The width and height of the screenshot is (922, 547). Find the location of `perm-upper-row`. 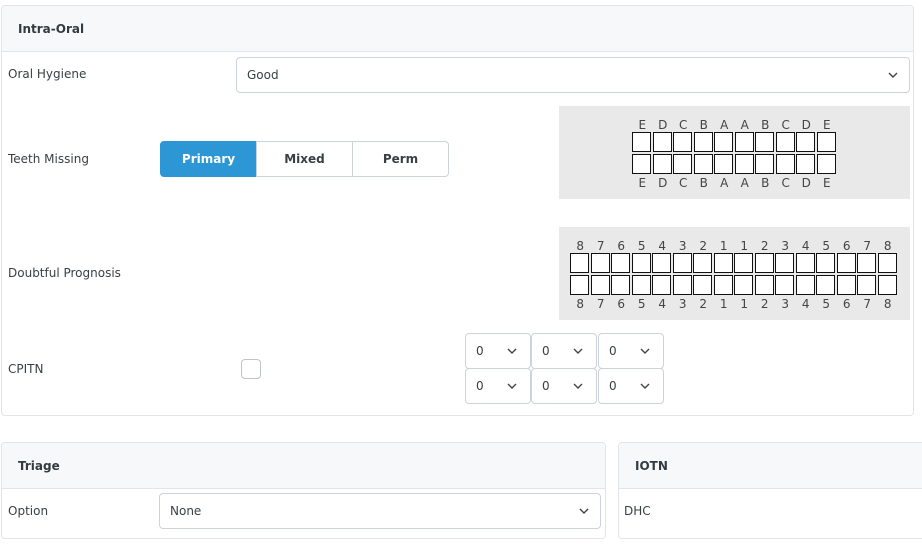

perm-upper-row is located at coordinates (734, 263).